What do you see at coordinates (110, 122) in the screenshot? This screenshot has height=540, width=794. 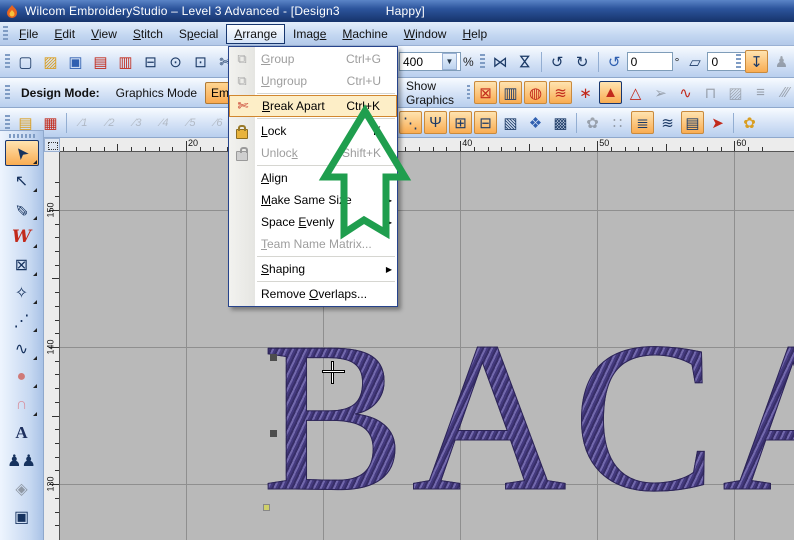 I see `thread-color-button-2: ⁄2` at bounding box center [110, 122].